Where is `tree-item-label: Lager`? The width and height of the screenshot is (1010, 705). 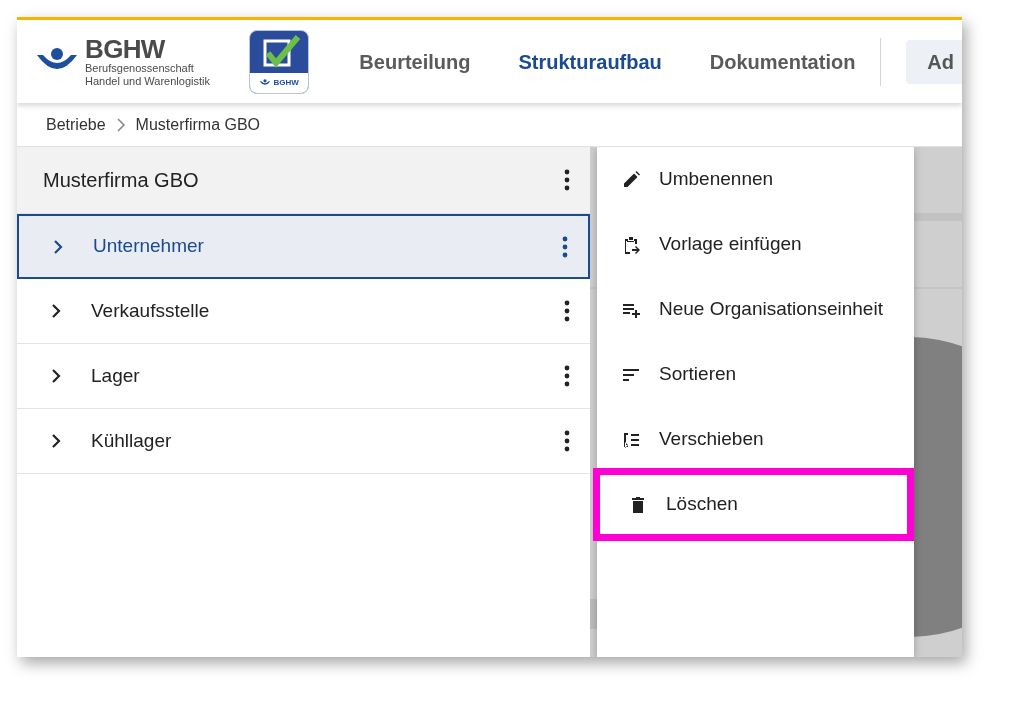
tree-item-label: Lager is located at coordinates (116, 375).